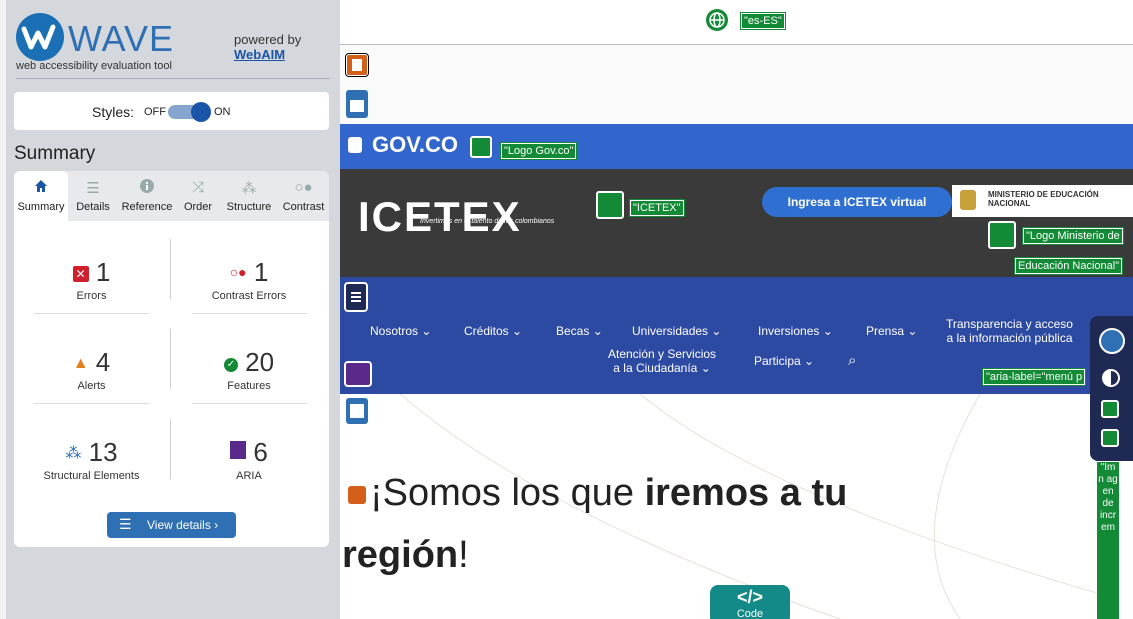 The height and width of the screenshot is (619, 1133). Describe the element at coordinates (746, 493) in the screenshot. I see `hero-bold-text: iremos a tu` at that location.